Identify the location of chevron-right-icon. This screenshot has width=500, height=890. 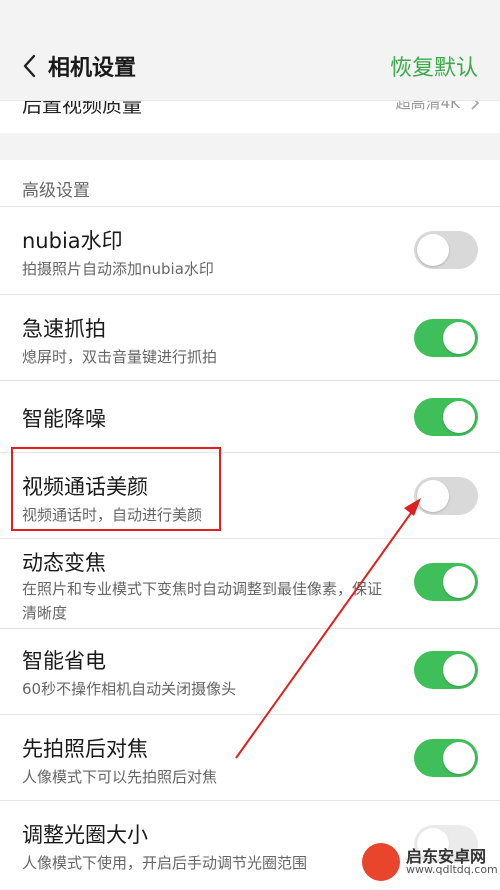
(475, 105).